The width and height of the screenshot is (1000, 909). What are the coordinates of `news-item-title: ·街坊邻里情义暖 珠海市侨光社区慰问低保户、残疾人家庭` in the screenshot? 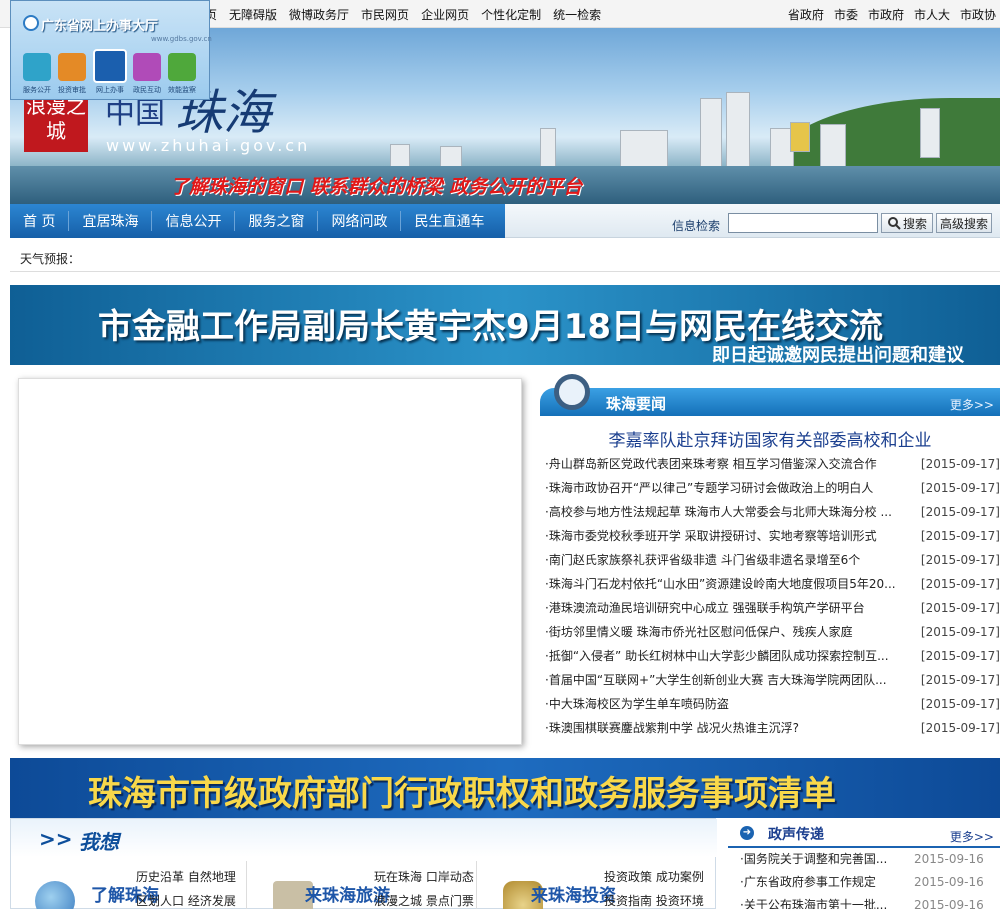 It's located at (732, 632).